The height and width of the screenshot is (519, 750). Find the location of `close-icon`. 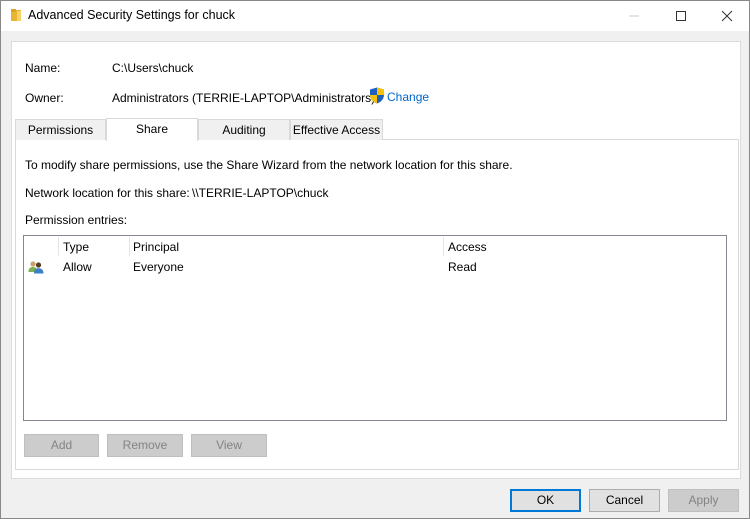

close-icon is located at coordinates (727, 16).